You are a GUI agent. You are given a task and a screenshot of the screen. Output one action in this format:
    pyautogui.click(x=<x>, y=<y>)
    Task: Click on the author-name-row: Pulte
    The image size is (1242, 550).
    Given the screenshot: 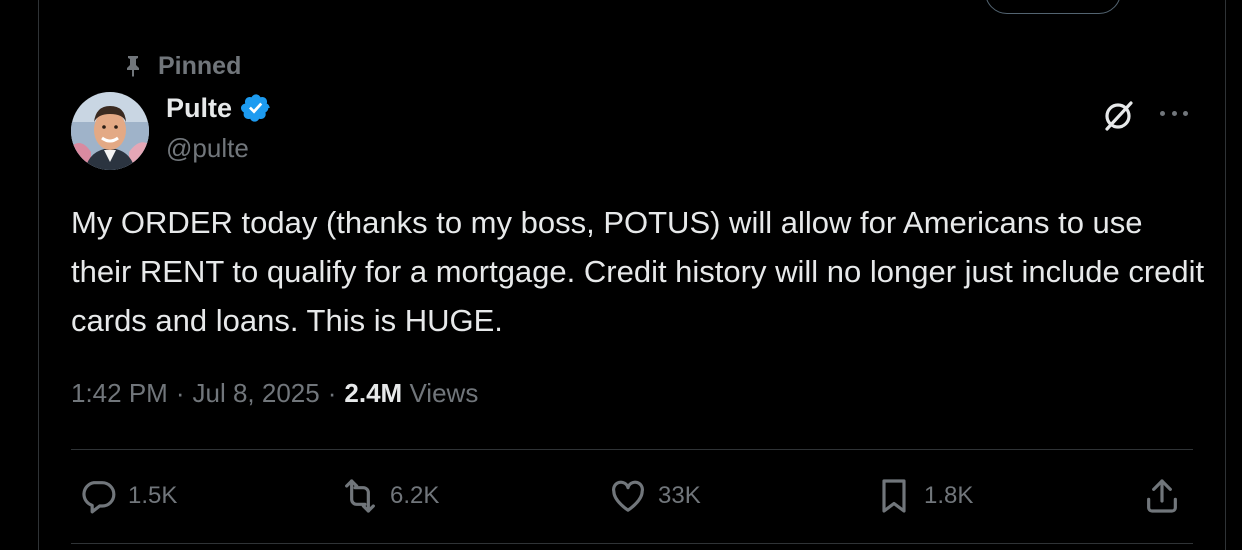 What is the action you would take?
    pyautogui.click(x=219, y=108)
    